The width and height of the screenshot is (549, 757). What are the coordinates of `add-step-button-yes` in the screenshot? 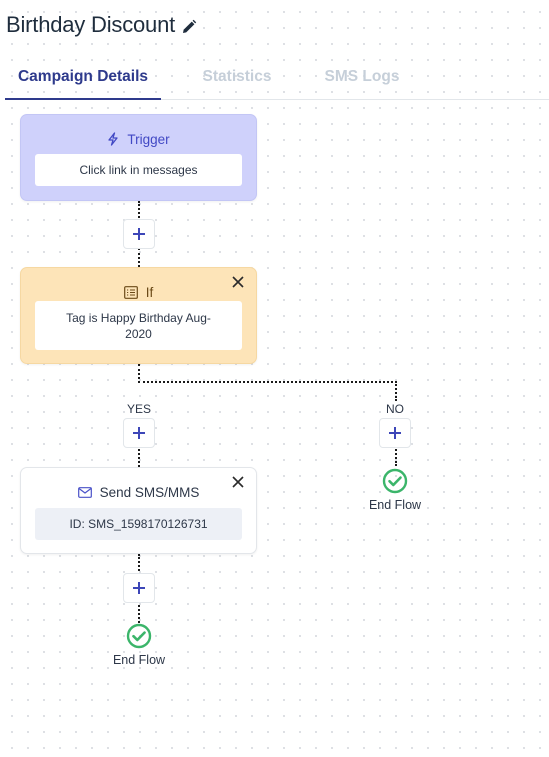 It's located at (139, 433).